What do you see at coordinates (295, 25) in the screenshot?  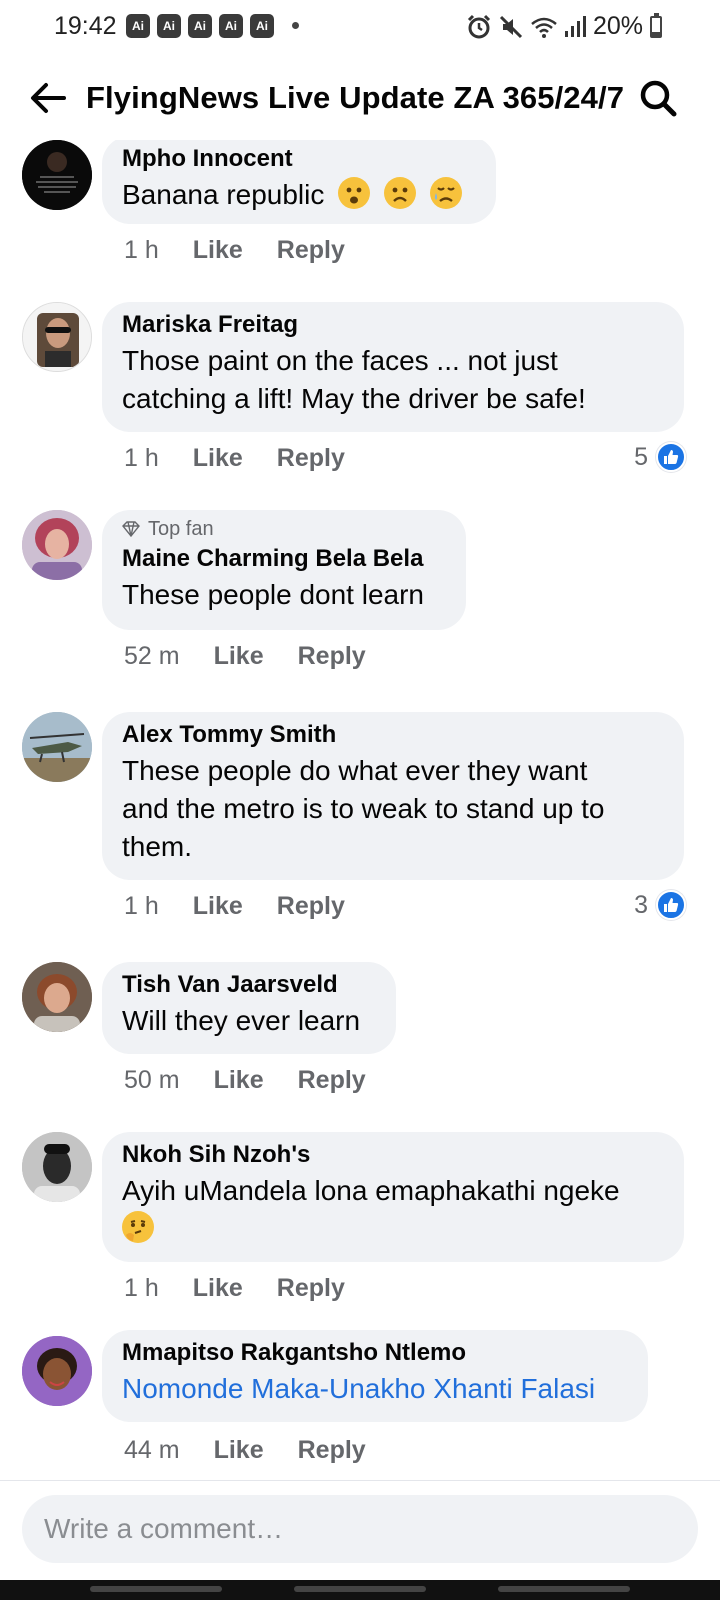 I see `notification-dot` at bounding box center [295, 25].